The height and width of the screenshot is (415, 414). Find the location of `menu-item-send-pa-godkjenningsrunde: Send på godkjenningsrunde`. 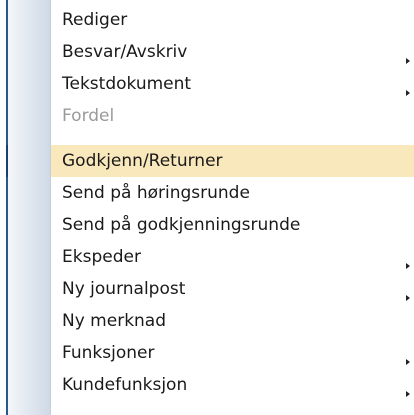

menu-item-send-pa-godkjenningsrunde: Send på godkjenningsrunde is located at coordinates (232, 225).